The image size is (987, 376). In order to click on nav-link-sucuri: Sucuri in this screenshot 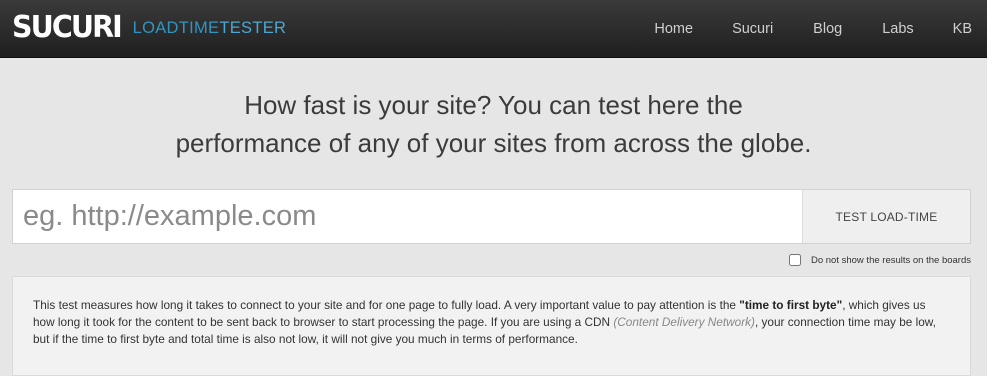, I will do `click(752, 29)`.